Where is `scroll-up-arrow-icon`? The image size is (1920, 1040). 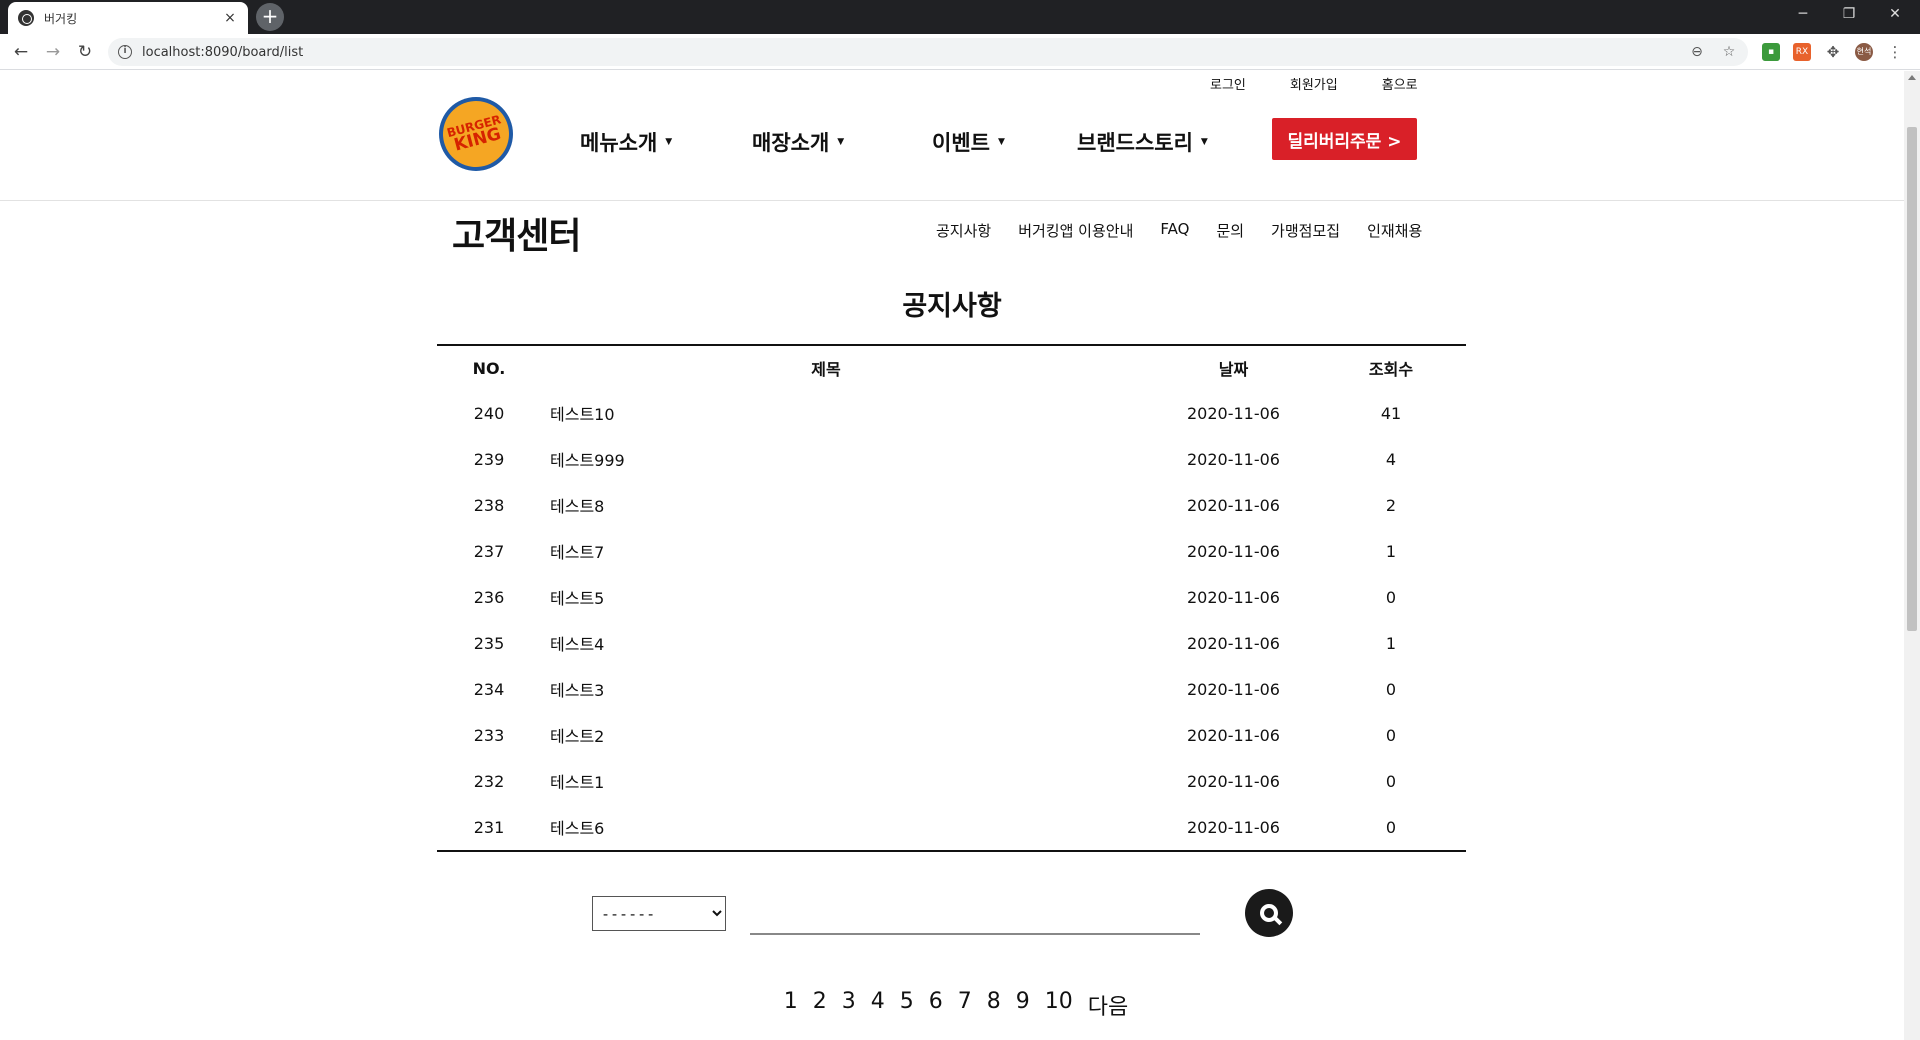 scroll-up-arrow-icon is located at coordinates (1912, 77).